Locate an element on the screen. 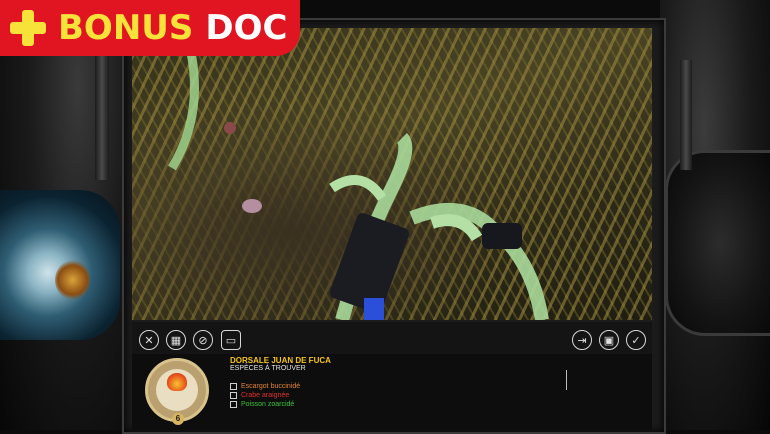  logo-text: BONUS DOC is located at coordinates (172, 28).